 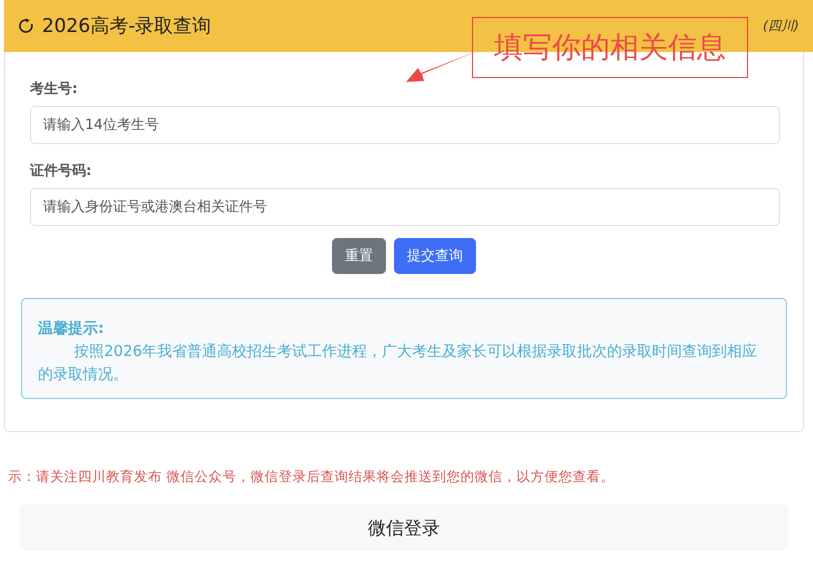 What do you see at coordinates (311, 477) in the screenshot?
I see `notice-text: 示：请关注四川教育发布 微信公众号，微信登录后查询结果将会推送到您的微信，以方便您查看。` at bounding box center [311, 477].